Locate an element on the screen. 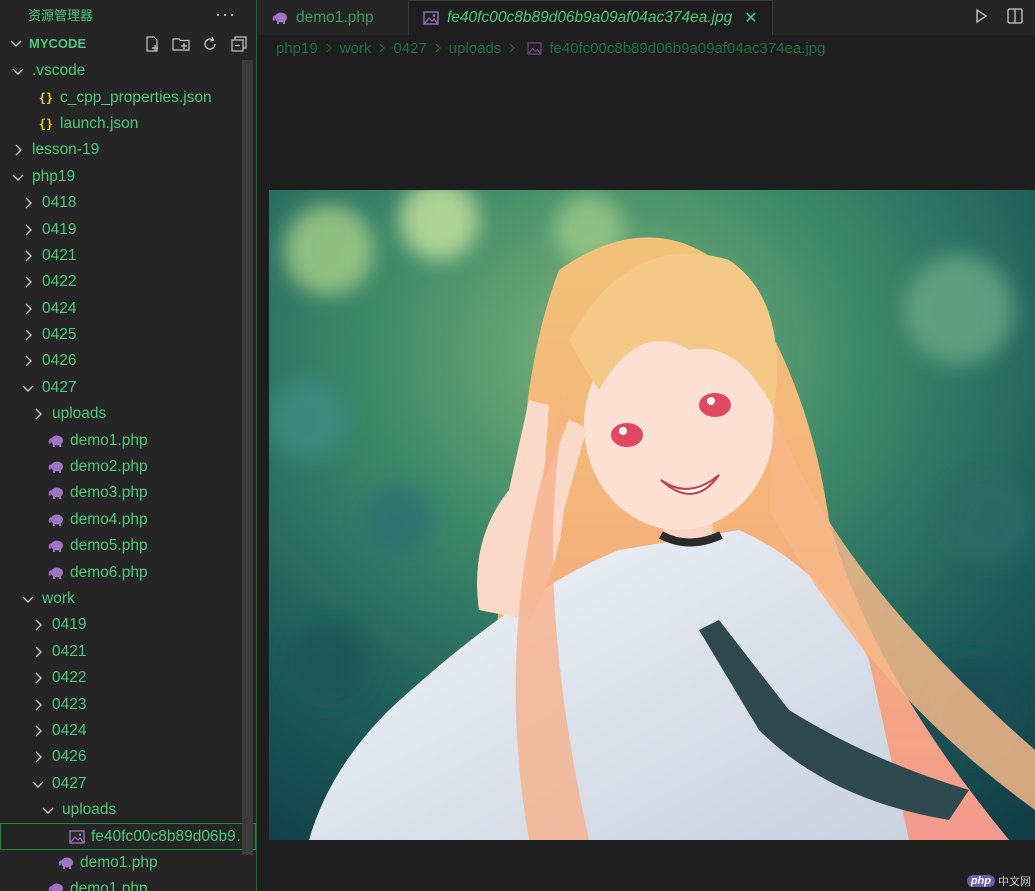 The image size is (1035, 891). more-actions-button: ··· is located at coordinates (225, 14).